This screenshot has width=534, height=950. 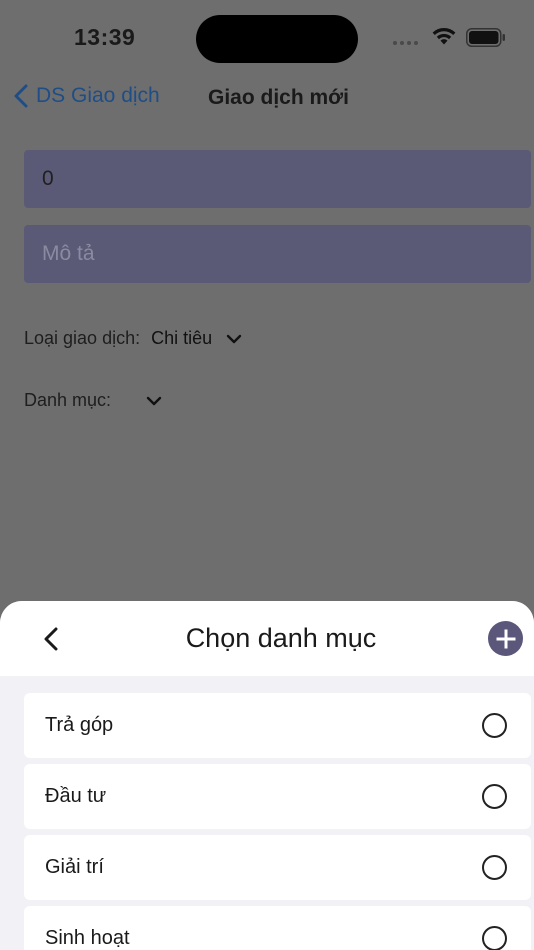 What do you see at coordinates (21, 96) in the screenshot?
I see `back-chevron-icon` at bounding box center [21, 96].